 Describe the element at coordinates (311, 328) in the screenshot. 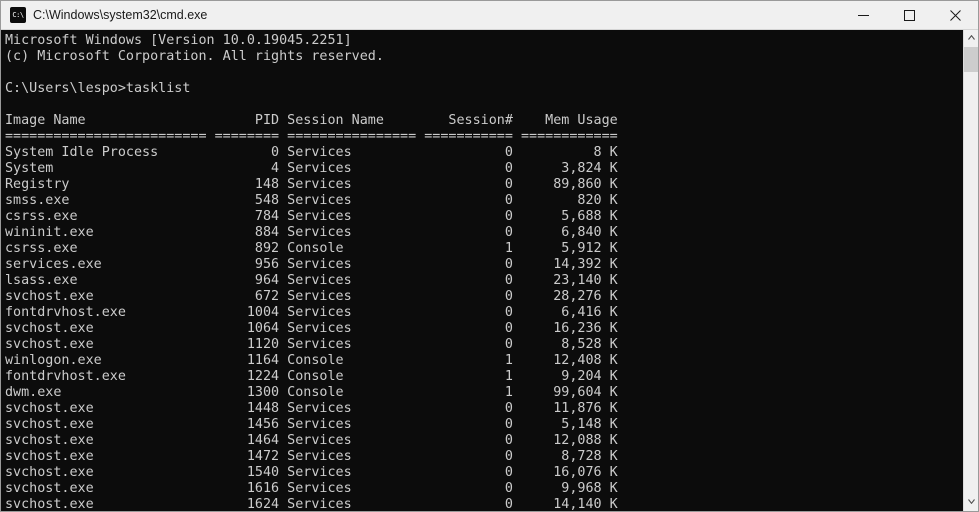

I see `terminal-line: svchost.exe 1064 Services 0 16,236 K` at that location.